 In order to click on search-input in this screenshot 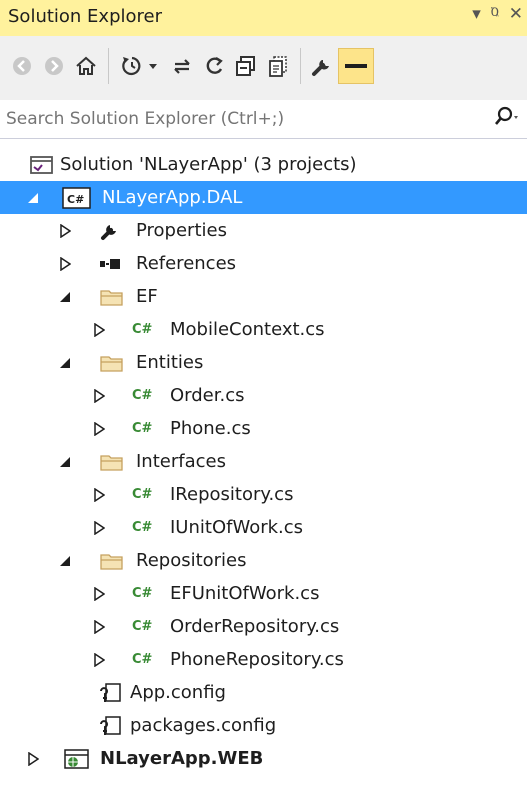, I will do `click(246, 119)`.